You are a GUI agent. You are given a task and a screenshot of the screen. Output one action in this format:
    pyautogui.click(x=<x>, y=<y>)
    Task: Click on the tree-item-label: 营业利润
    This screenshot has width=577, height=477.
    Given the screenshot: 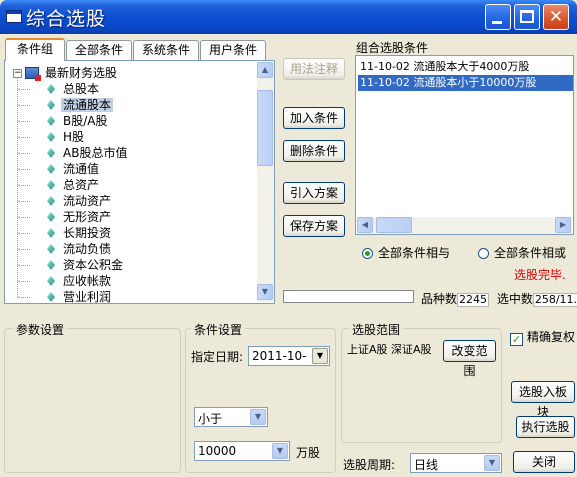 What is the action you would take?
    pyautogui.click(x=87, y=297)
    